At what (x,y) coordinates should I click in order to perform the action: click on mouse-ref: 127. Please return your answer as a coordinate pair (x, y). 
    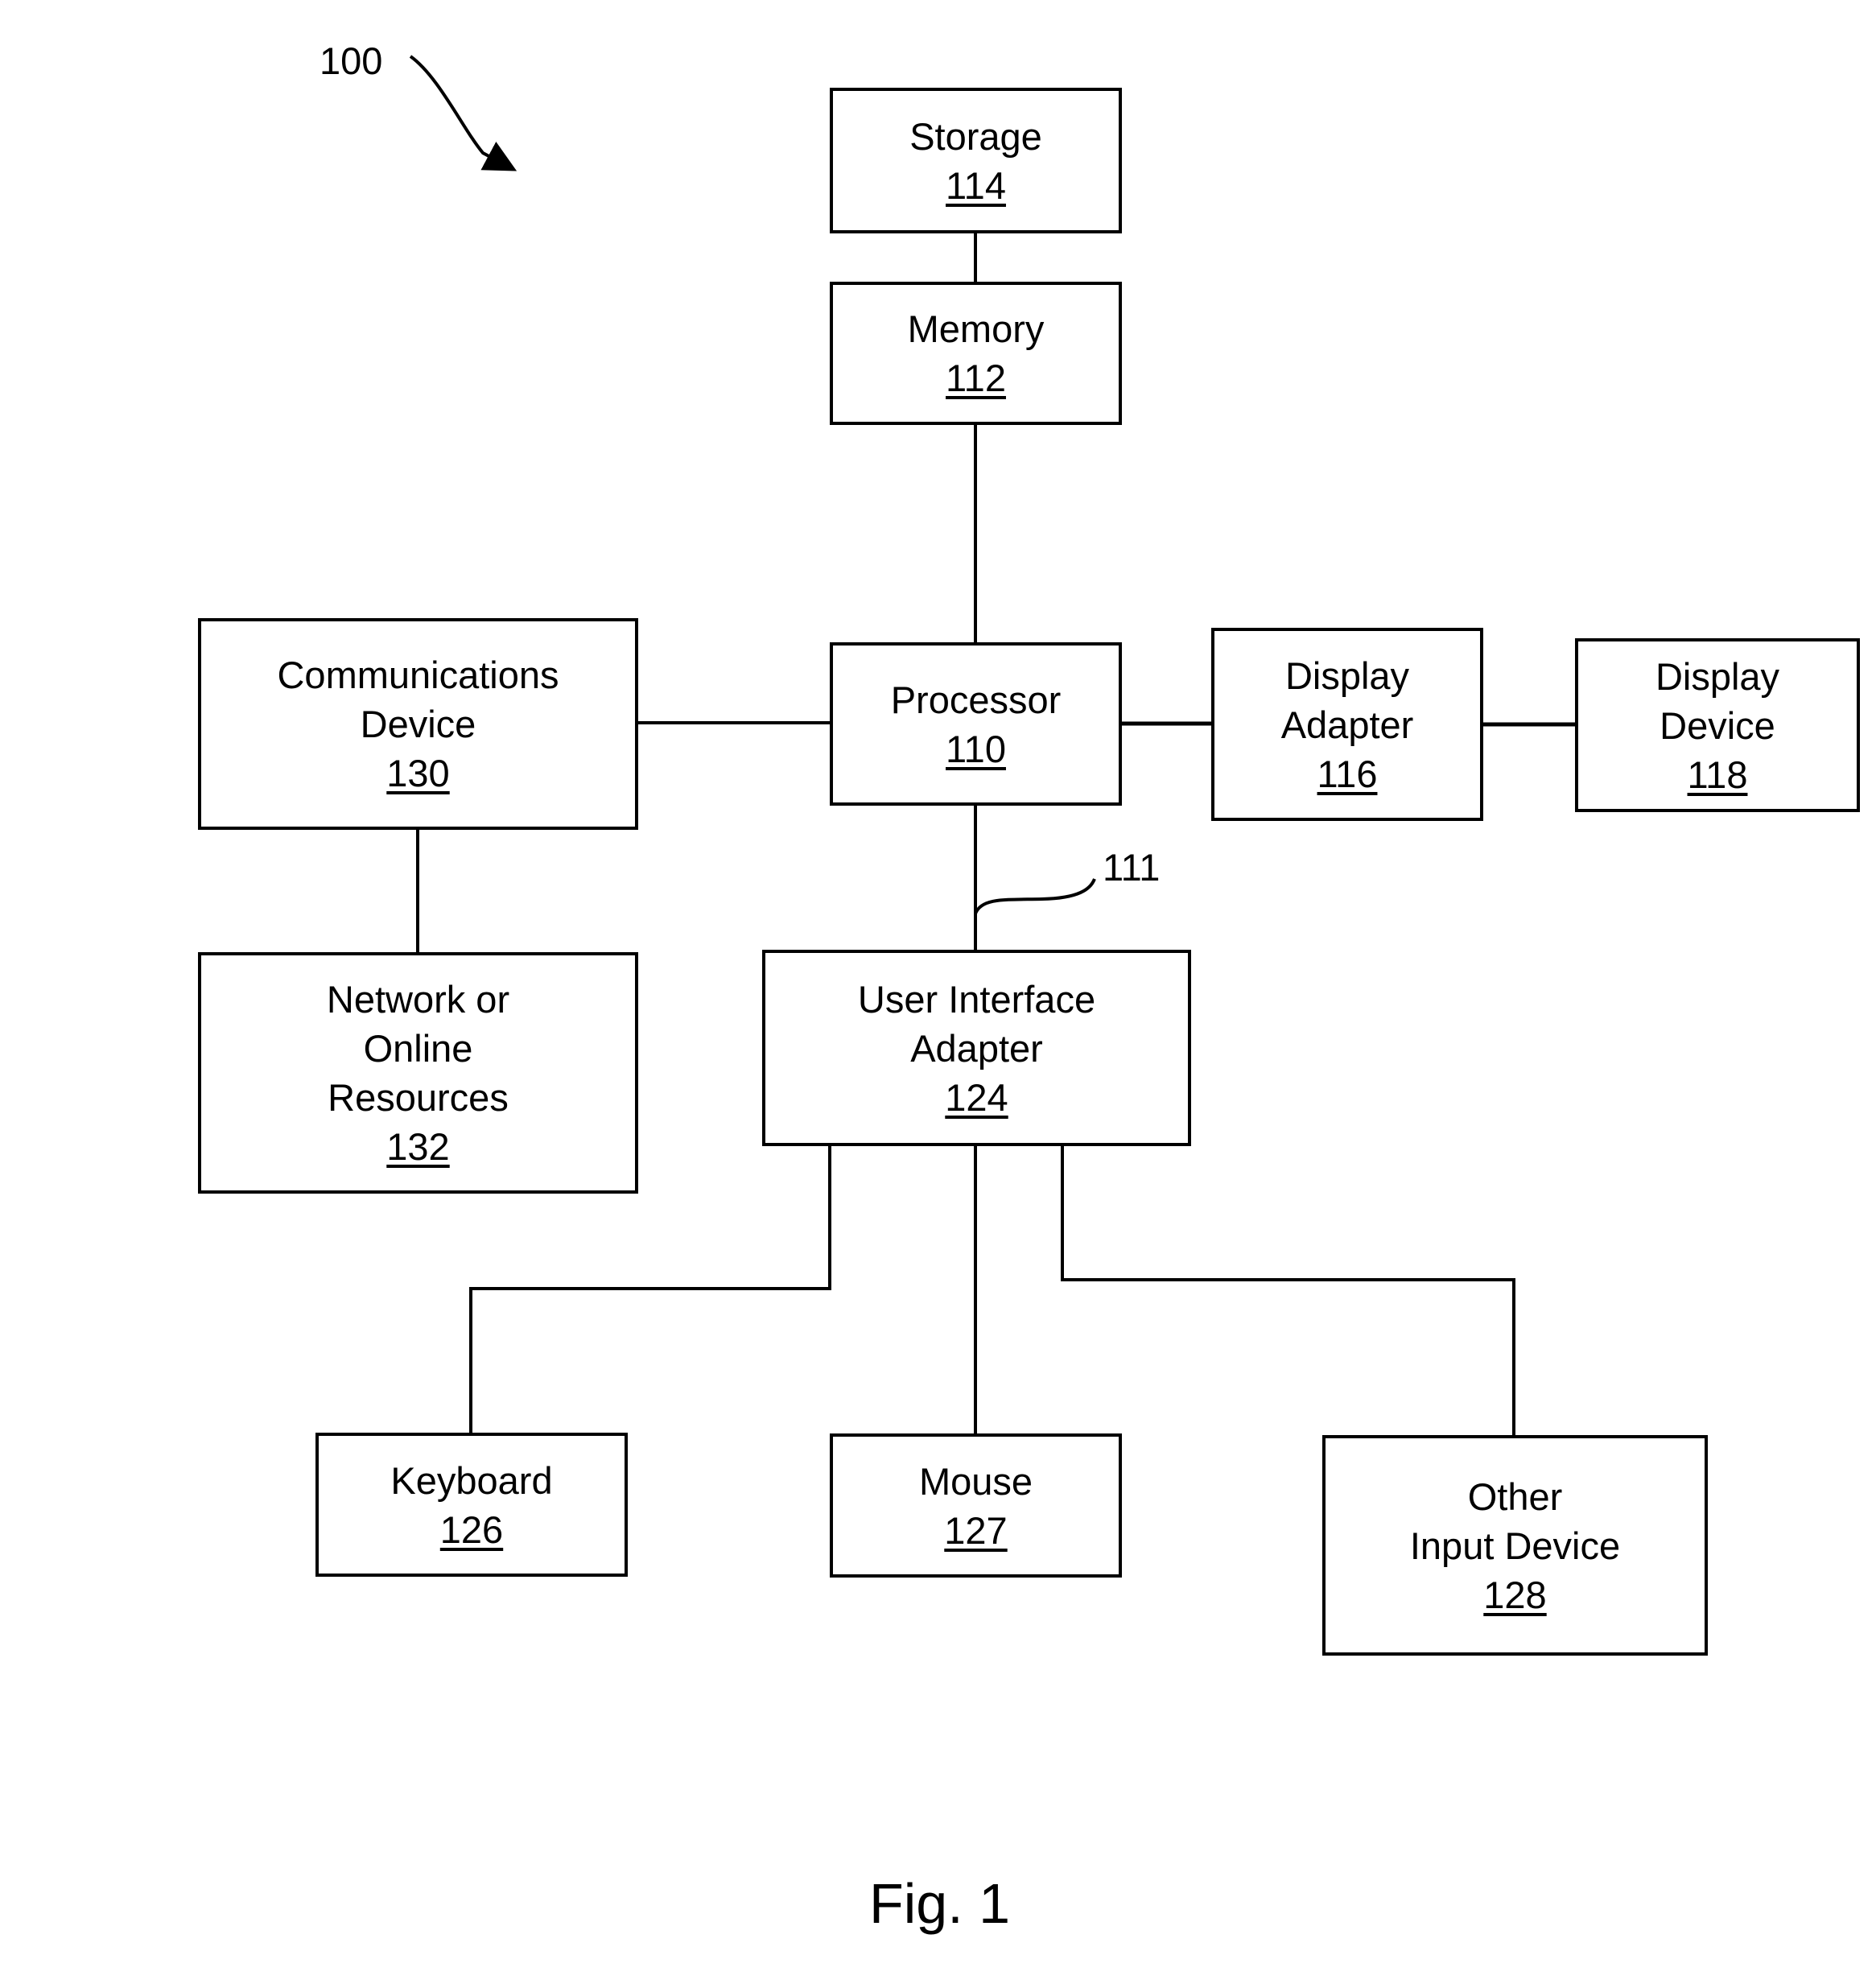
    Looking at the image, I should click on (976, 1530).